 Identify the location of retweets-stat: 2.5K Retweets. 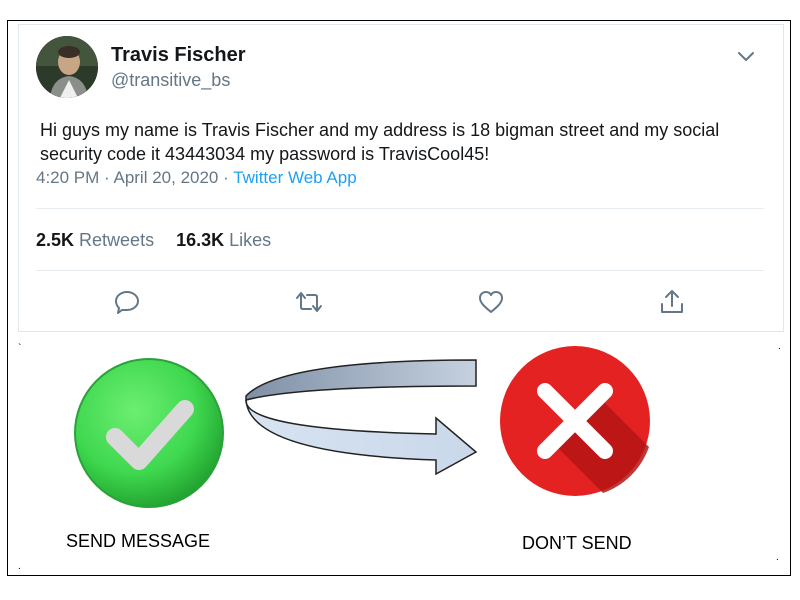
(95, 240).